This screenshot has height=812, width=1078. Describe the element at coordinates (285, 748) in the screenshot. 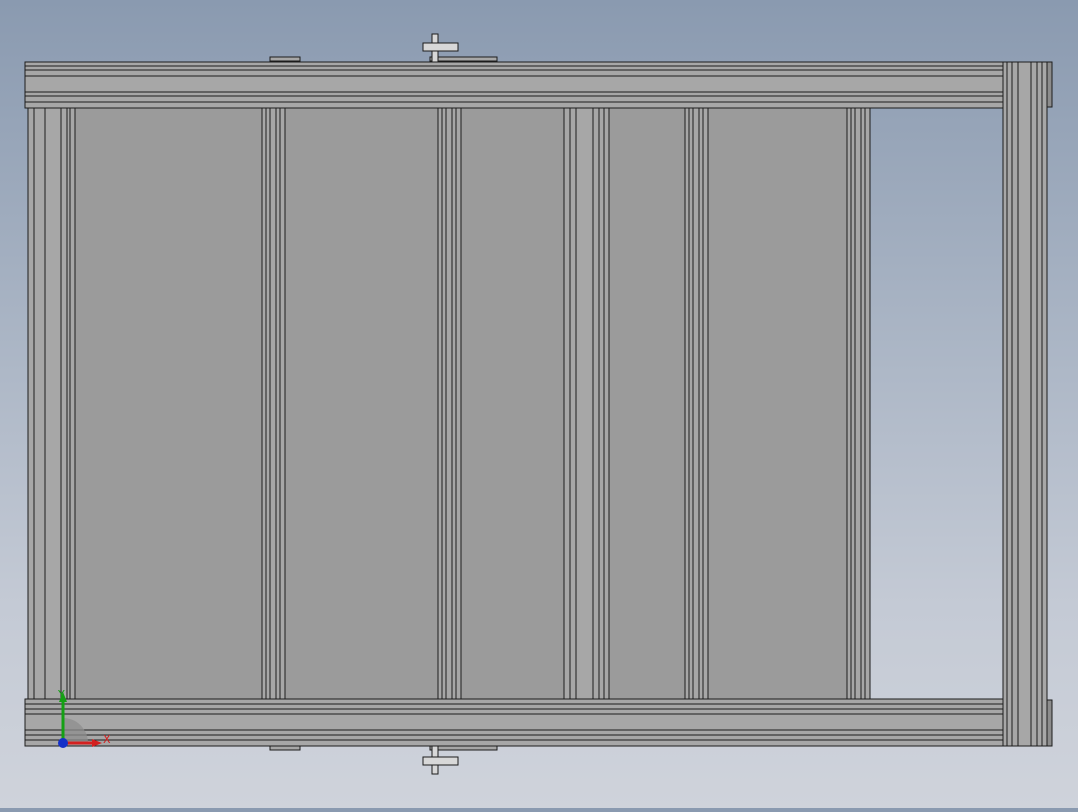

I see `bottom-handle-bracket-left` at that location.